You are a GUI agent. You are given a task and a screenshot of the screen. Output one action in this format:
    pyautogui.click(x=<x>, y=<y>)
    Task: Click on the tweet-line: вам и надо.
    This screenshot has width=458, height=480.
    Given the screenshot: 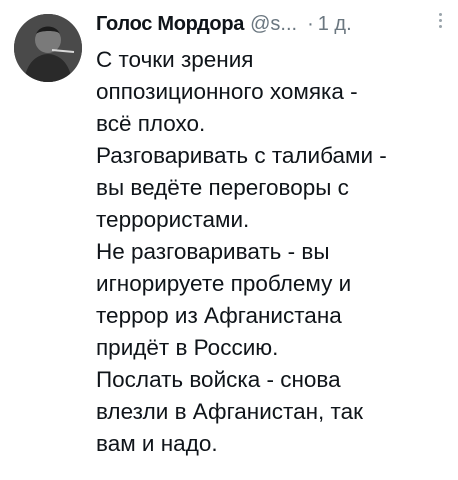 What is the action you would take?
    pyautogui.click(x=157, y=443)
    